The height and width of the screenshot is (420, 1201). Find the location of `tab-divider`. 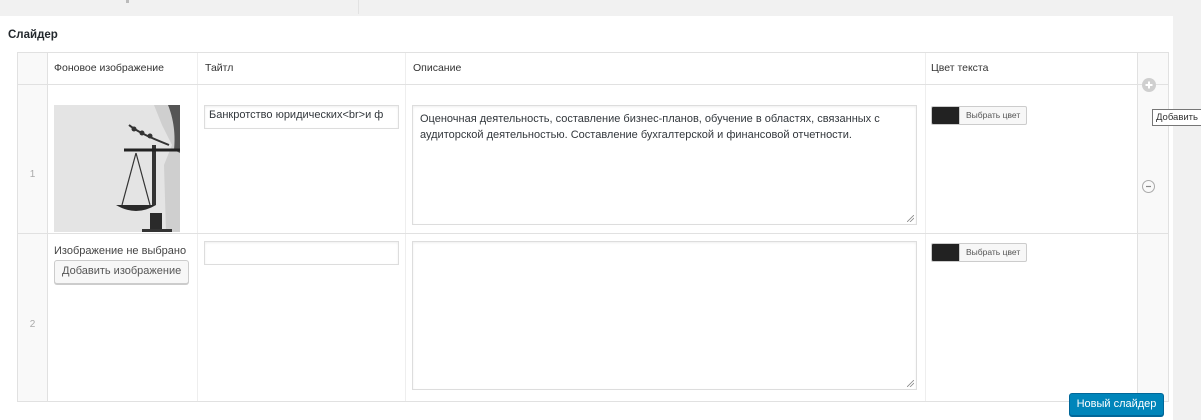

tab-divider is located at coordinates (358, 7).